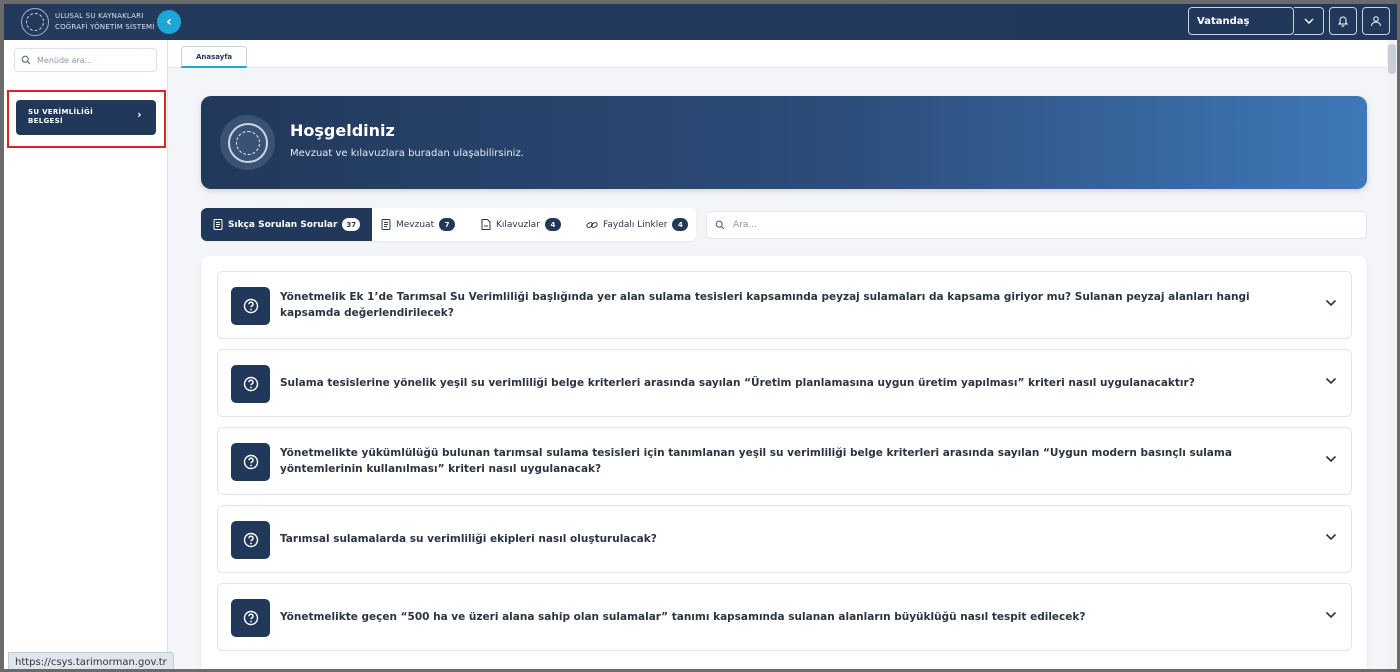 This screenshot has height=672, width=1400. What do you see at coordinates (680, 224) in the screenshot?
I see `tab-faydali-linkler-count: 4` at bounding box center [680, 224].